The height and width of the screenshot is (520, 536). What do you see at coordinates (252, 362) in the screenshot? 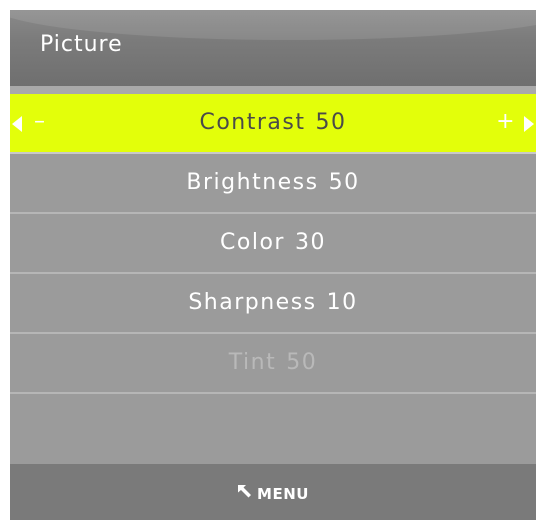
I see `item-label: Tint` at bounding box center [252, 362].